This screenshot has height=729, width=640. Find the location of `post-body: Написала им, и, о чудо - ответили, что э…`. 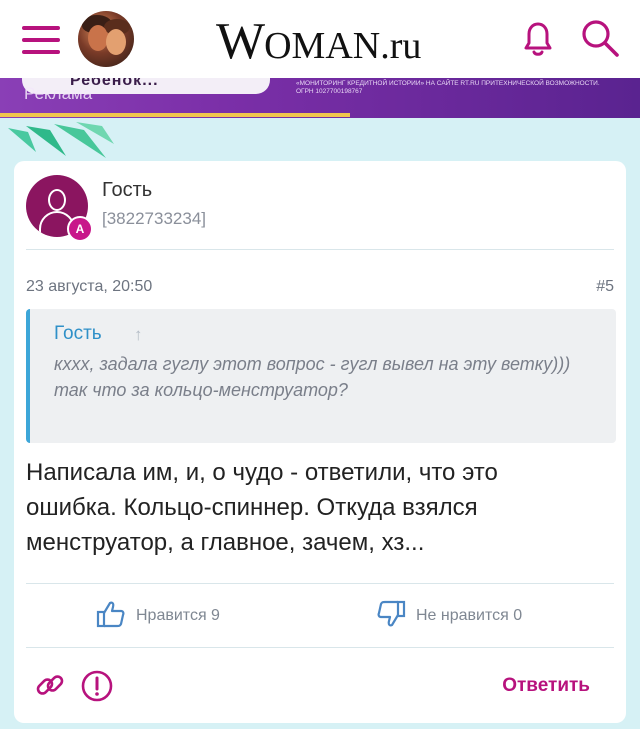

post-body: Написала им, и, о чудо - ответили, что э… is located at coordinates (262, 507).